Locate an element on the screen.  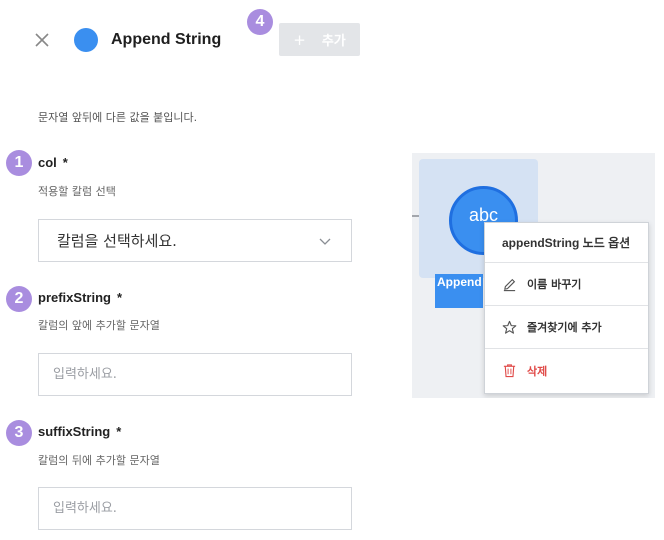
prefix-input is located at coordinates (195, 374).